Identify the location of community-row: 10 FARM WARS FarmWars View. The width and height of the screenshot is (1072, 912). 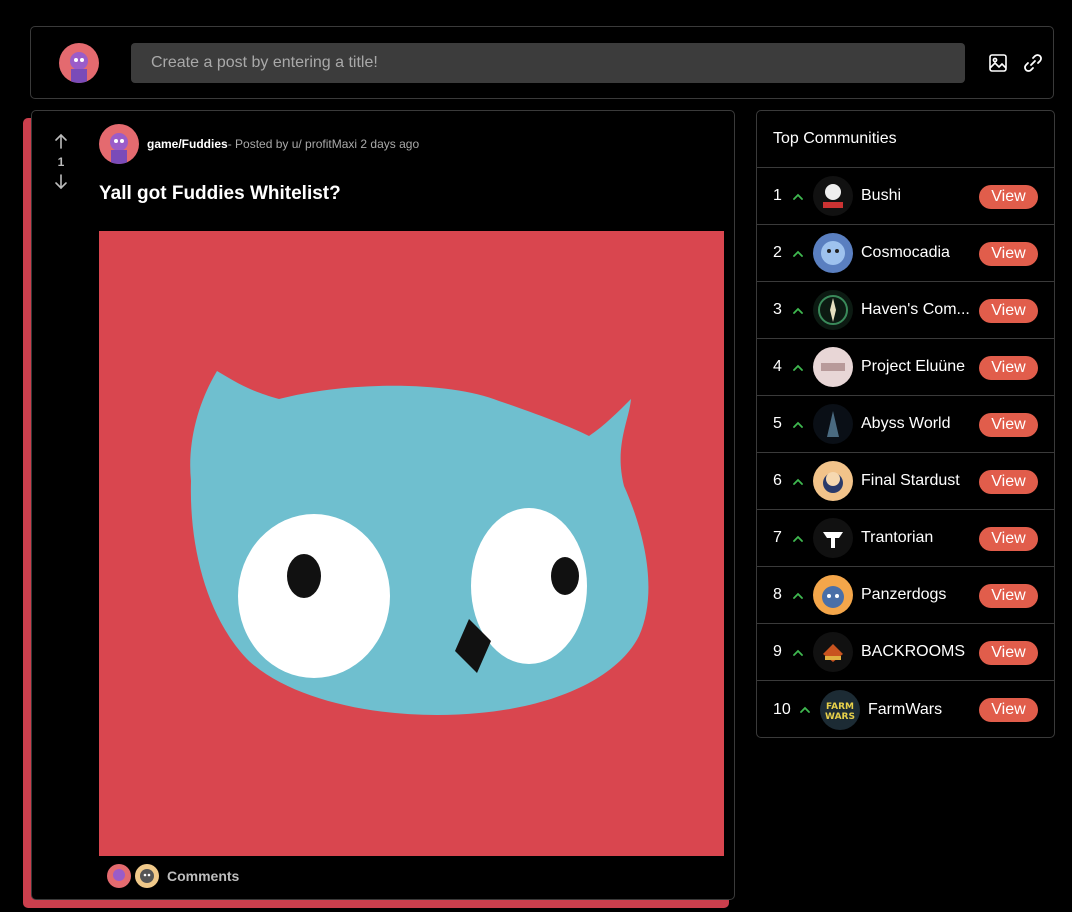
(905, 709).